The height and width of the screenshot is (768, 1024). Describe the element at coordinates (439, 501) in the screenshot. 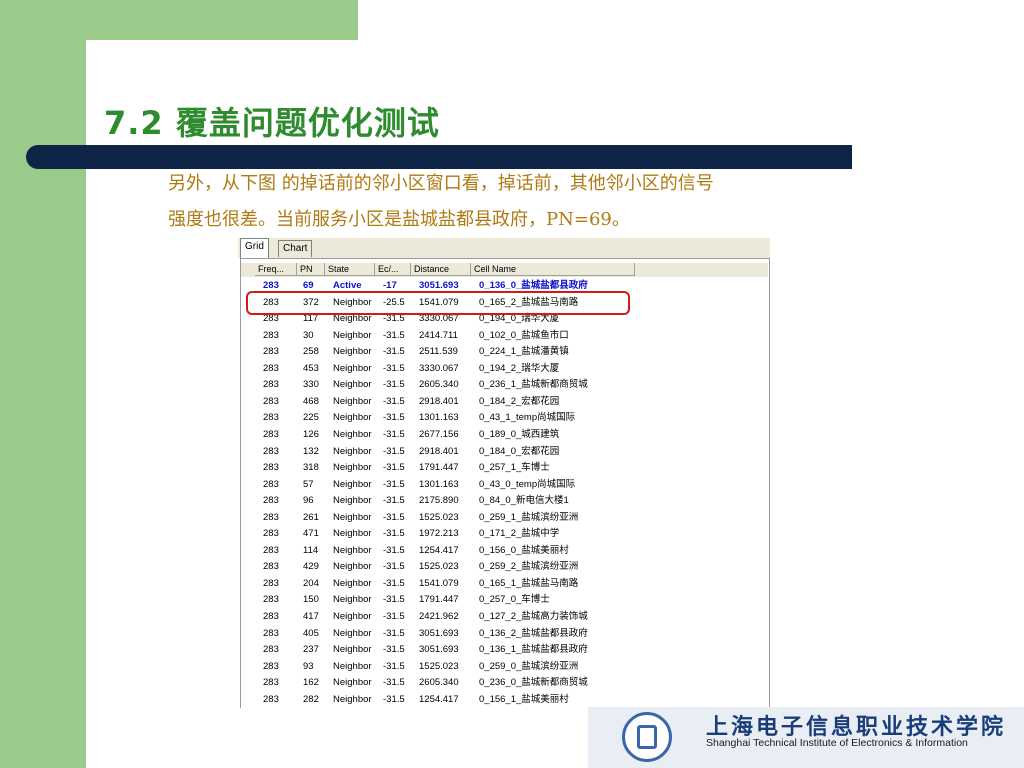

I see `cell-distance: 2175.890` at that location.